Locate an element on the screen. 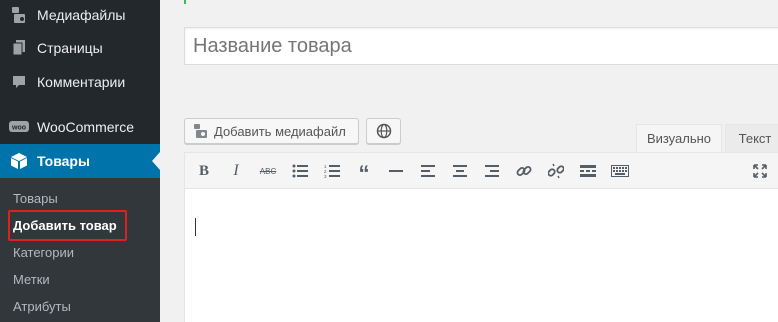 Image resolution: width=778 pixels, height=322 pixels. italic-button: I is located at coordinates (236, 171).